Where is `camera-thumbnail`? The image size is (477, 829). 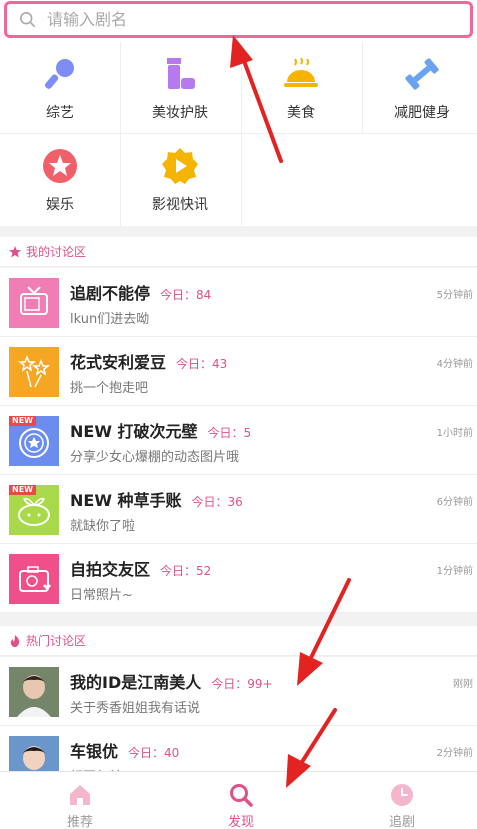 camera-thumbnail is located at coordinates (34, 579).